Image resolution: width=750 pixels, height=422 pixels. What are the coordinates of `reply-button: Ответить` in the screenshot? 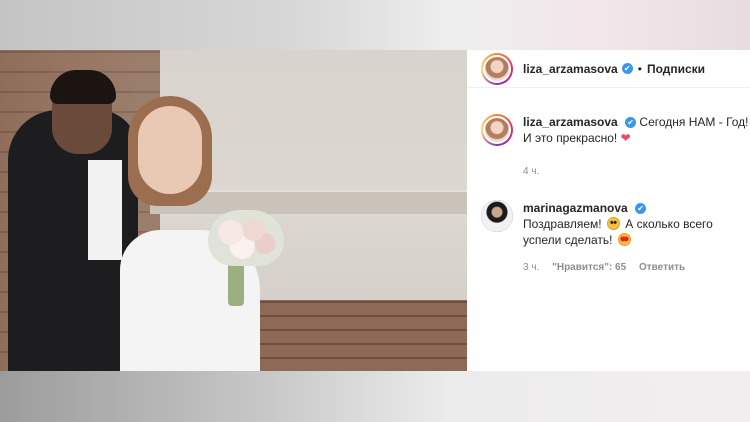 It's located at (662, 267).